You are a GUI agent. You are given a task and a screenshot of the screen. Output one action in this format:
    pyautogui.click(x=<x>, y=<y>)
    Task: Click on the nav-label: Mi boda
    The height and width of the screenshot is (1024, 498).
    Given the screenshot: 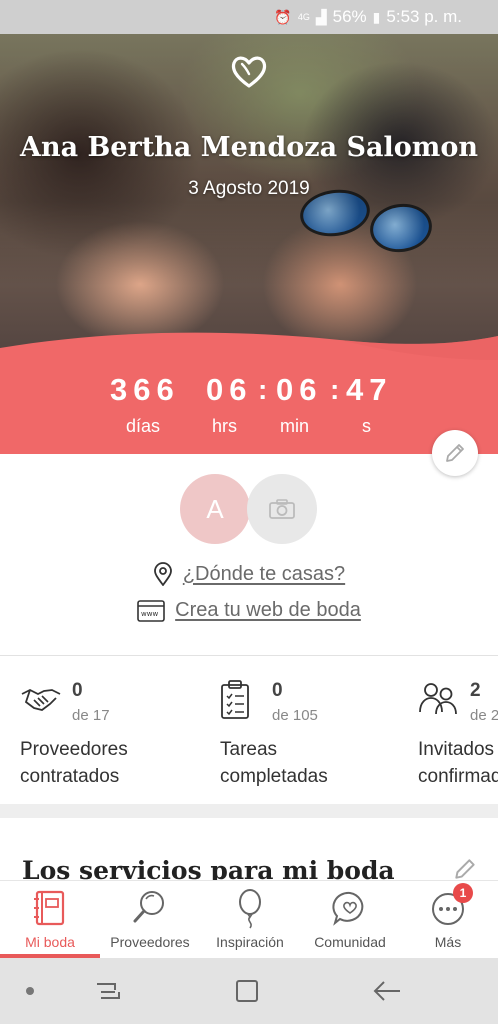 What is the action you would take?
    pyautogui.click(x=50, y=942)
    